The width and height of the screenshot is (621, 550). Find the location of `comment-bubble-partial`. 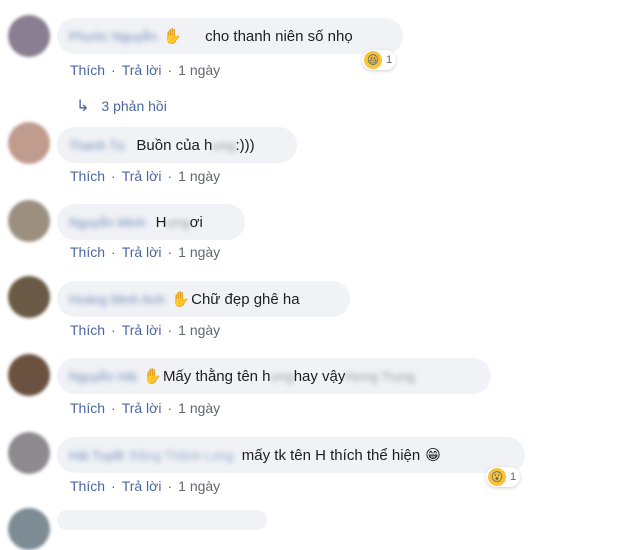

comment-bubble-partial is located at coordinates (162, 520).